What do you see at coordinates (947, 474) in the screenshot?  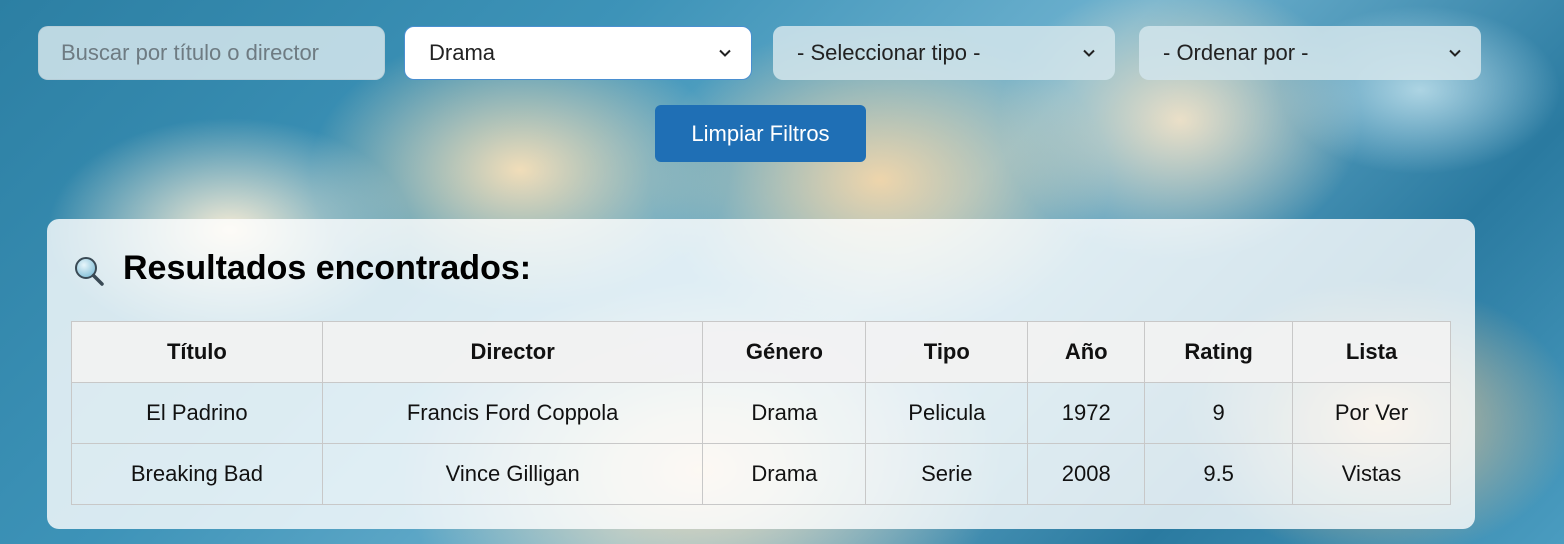 I see `cell-type: Serie` at bounding box center [947, 474].